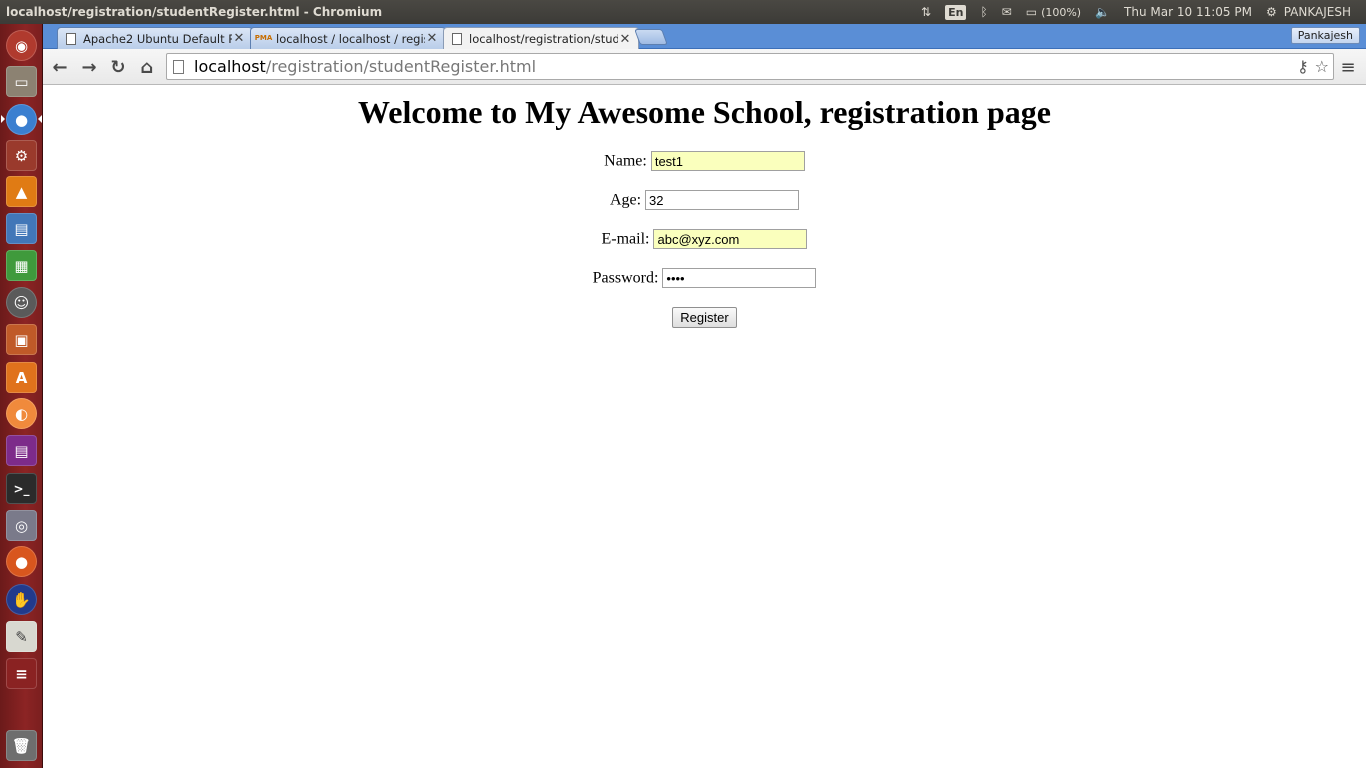 Image resolution: width=1366 pixels, height=768 pixels. What do you see at coordinates (157, 38) in the screenshot?
I see `tab-title: Apache2 Ubuntu Default Pa` at bounding box center [157, 38].